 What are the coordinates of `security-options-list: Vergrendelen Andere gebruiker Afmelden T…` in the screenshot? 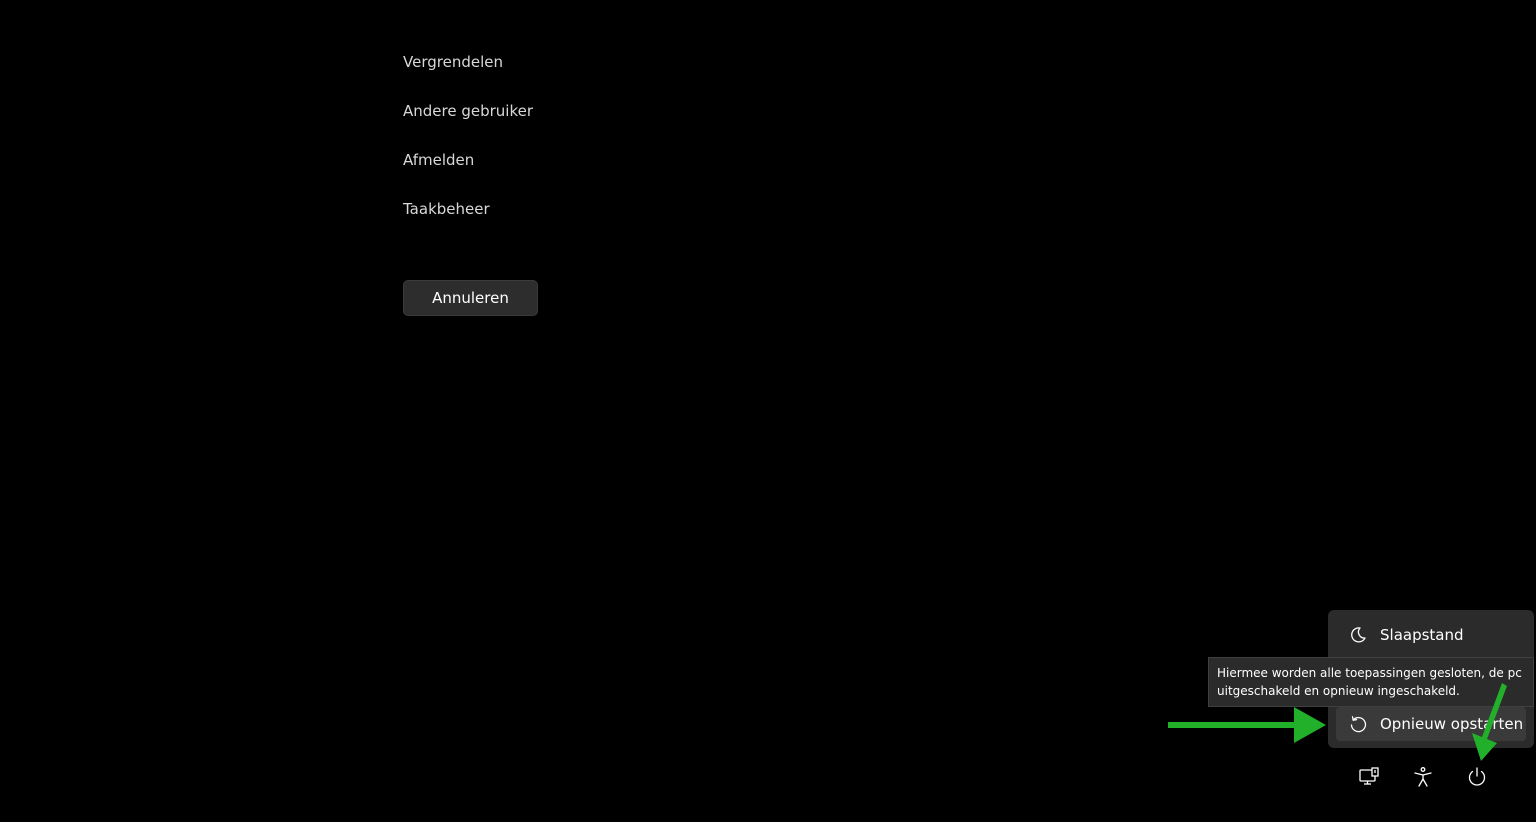 It's located at (468, 148).